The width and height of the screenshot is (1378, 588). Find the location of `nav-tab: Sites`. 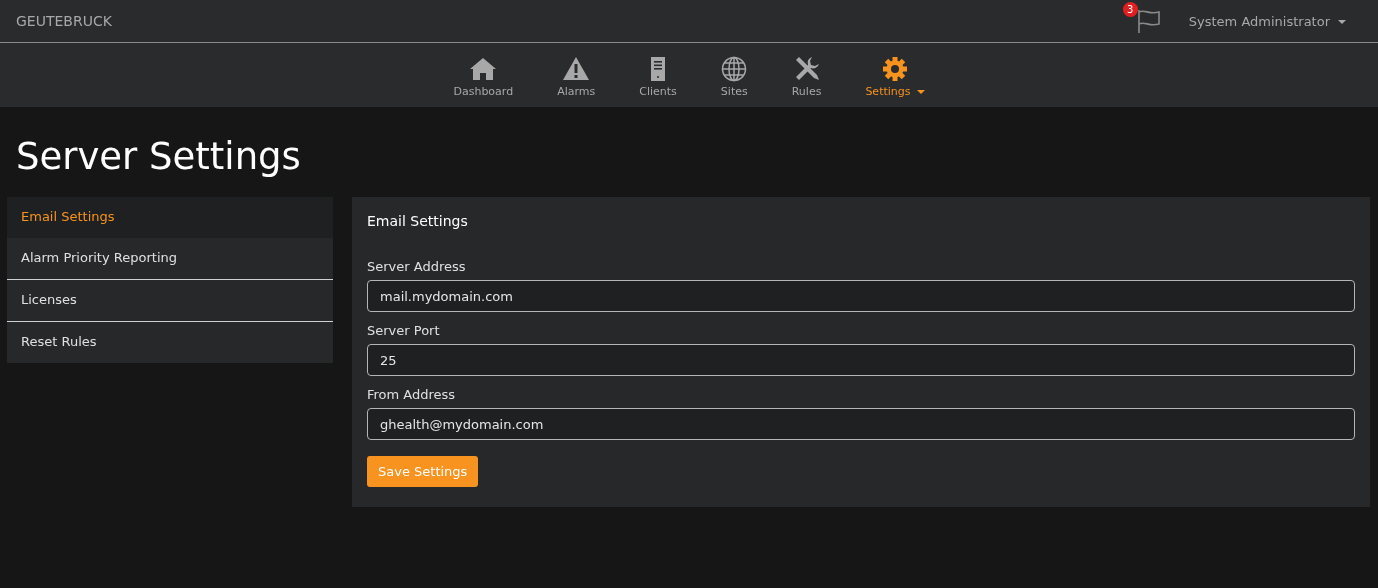

nav-tab: Sites is located at coordinates (734, 81).